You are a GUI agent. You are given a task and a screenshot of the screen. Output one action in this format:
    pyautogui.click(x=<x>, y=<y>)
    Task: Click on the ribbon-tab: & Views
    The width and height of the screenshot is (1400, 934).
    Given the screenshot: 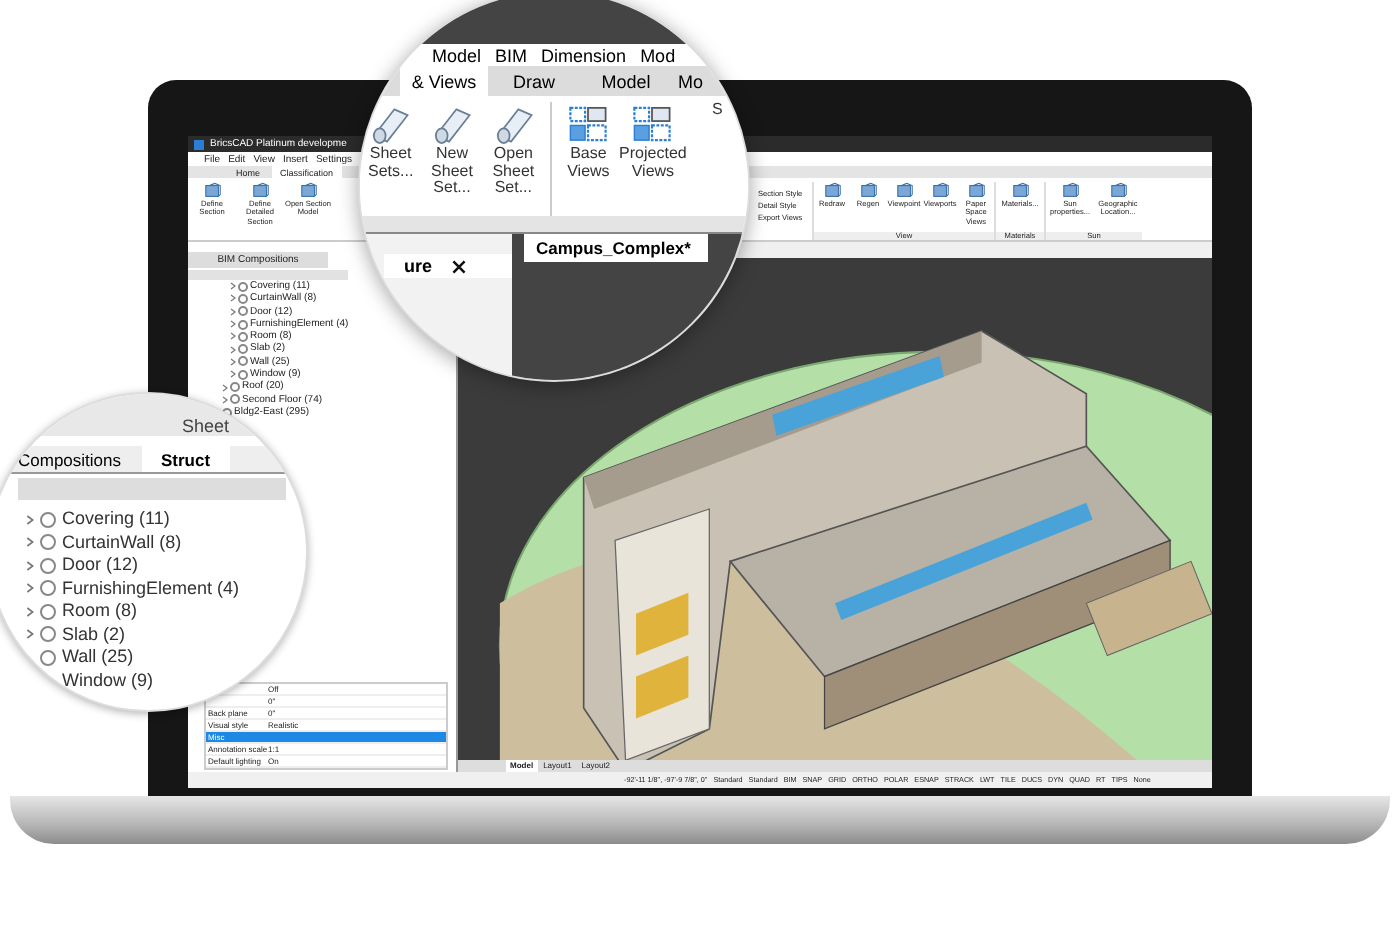 What is the action you would take?
    pyautogui.click(x=444, y=81)
    